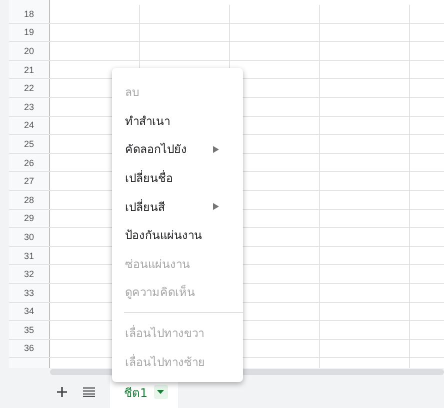 This screenshot has height=408, width=444. What do you see at coordinates (177, 121) in the screenshot?
I see `menu-item: ทำสำเนา` at bounding box center [177, 121].